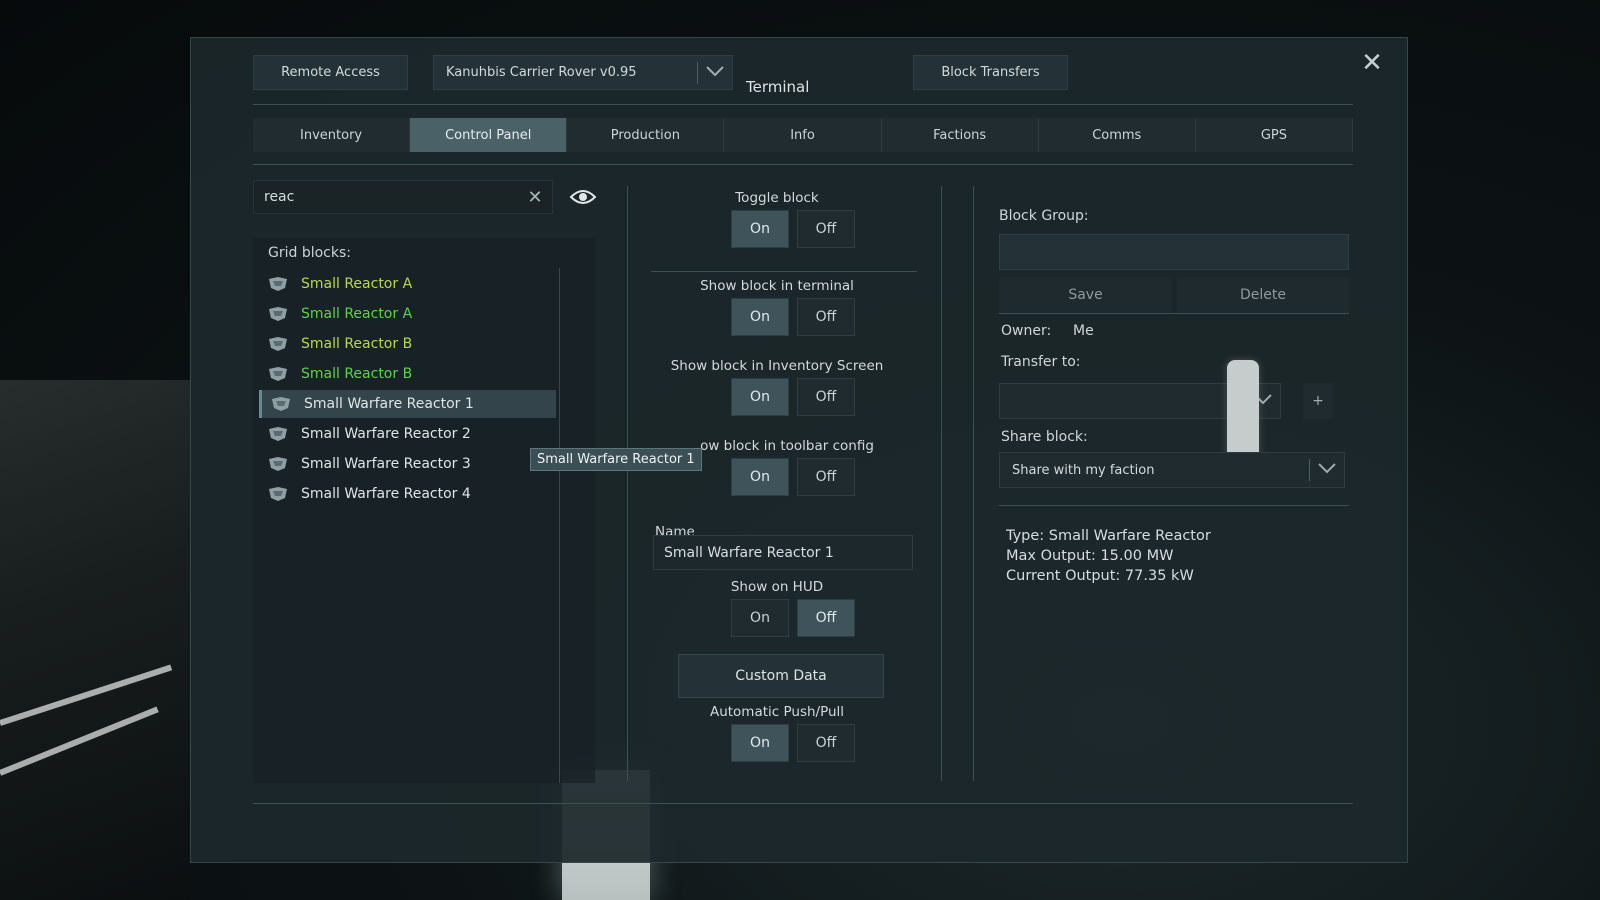  What do you see at coordinates (793, 618) in the screenshot?
I see `show-hud-switch: On Off` at bounding box center [793, 618].